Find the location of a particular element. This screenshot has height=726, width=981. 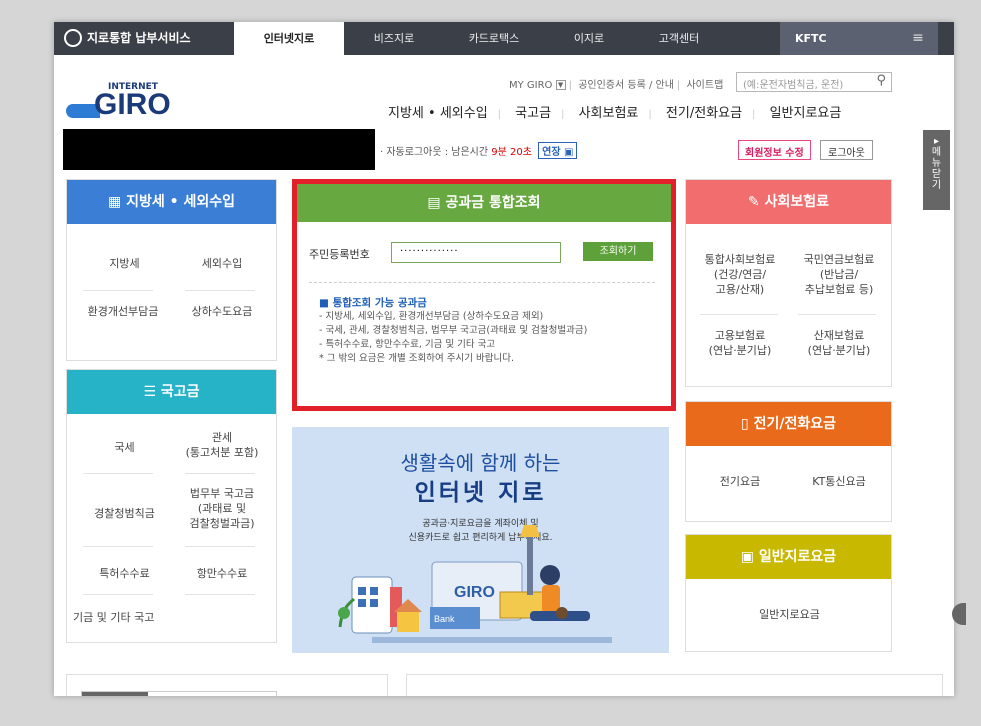

query-button: 조회하기 is located at coordinates (618, 251).